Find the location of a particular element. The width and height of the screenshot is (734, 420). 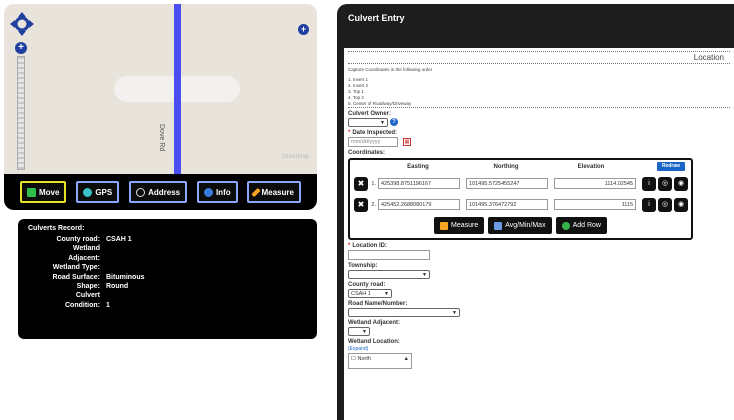

record-key: Adjacent: is located at coordinates (84, 258).